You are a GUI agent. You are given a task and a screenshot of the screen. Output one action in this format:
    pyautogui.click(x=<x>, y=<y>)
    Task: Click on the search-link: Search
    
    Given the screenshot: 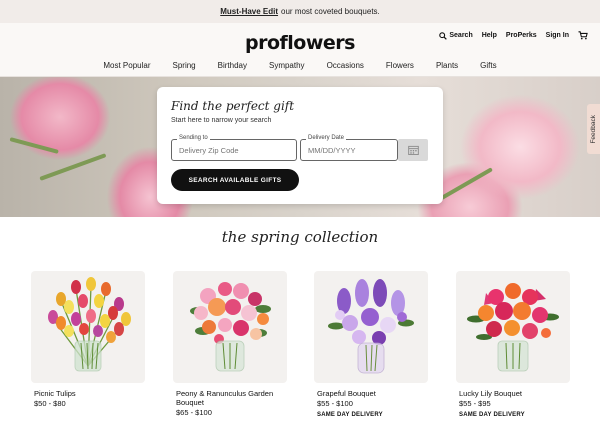 What is the action you would take?
    pyautogui.click(x=456, y=35)
    